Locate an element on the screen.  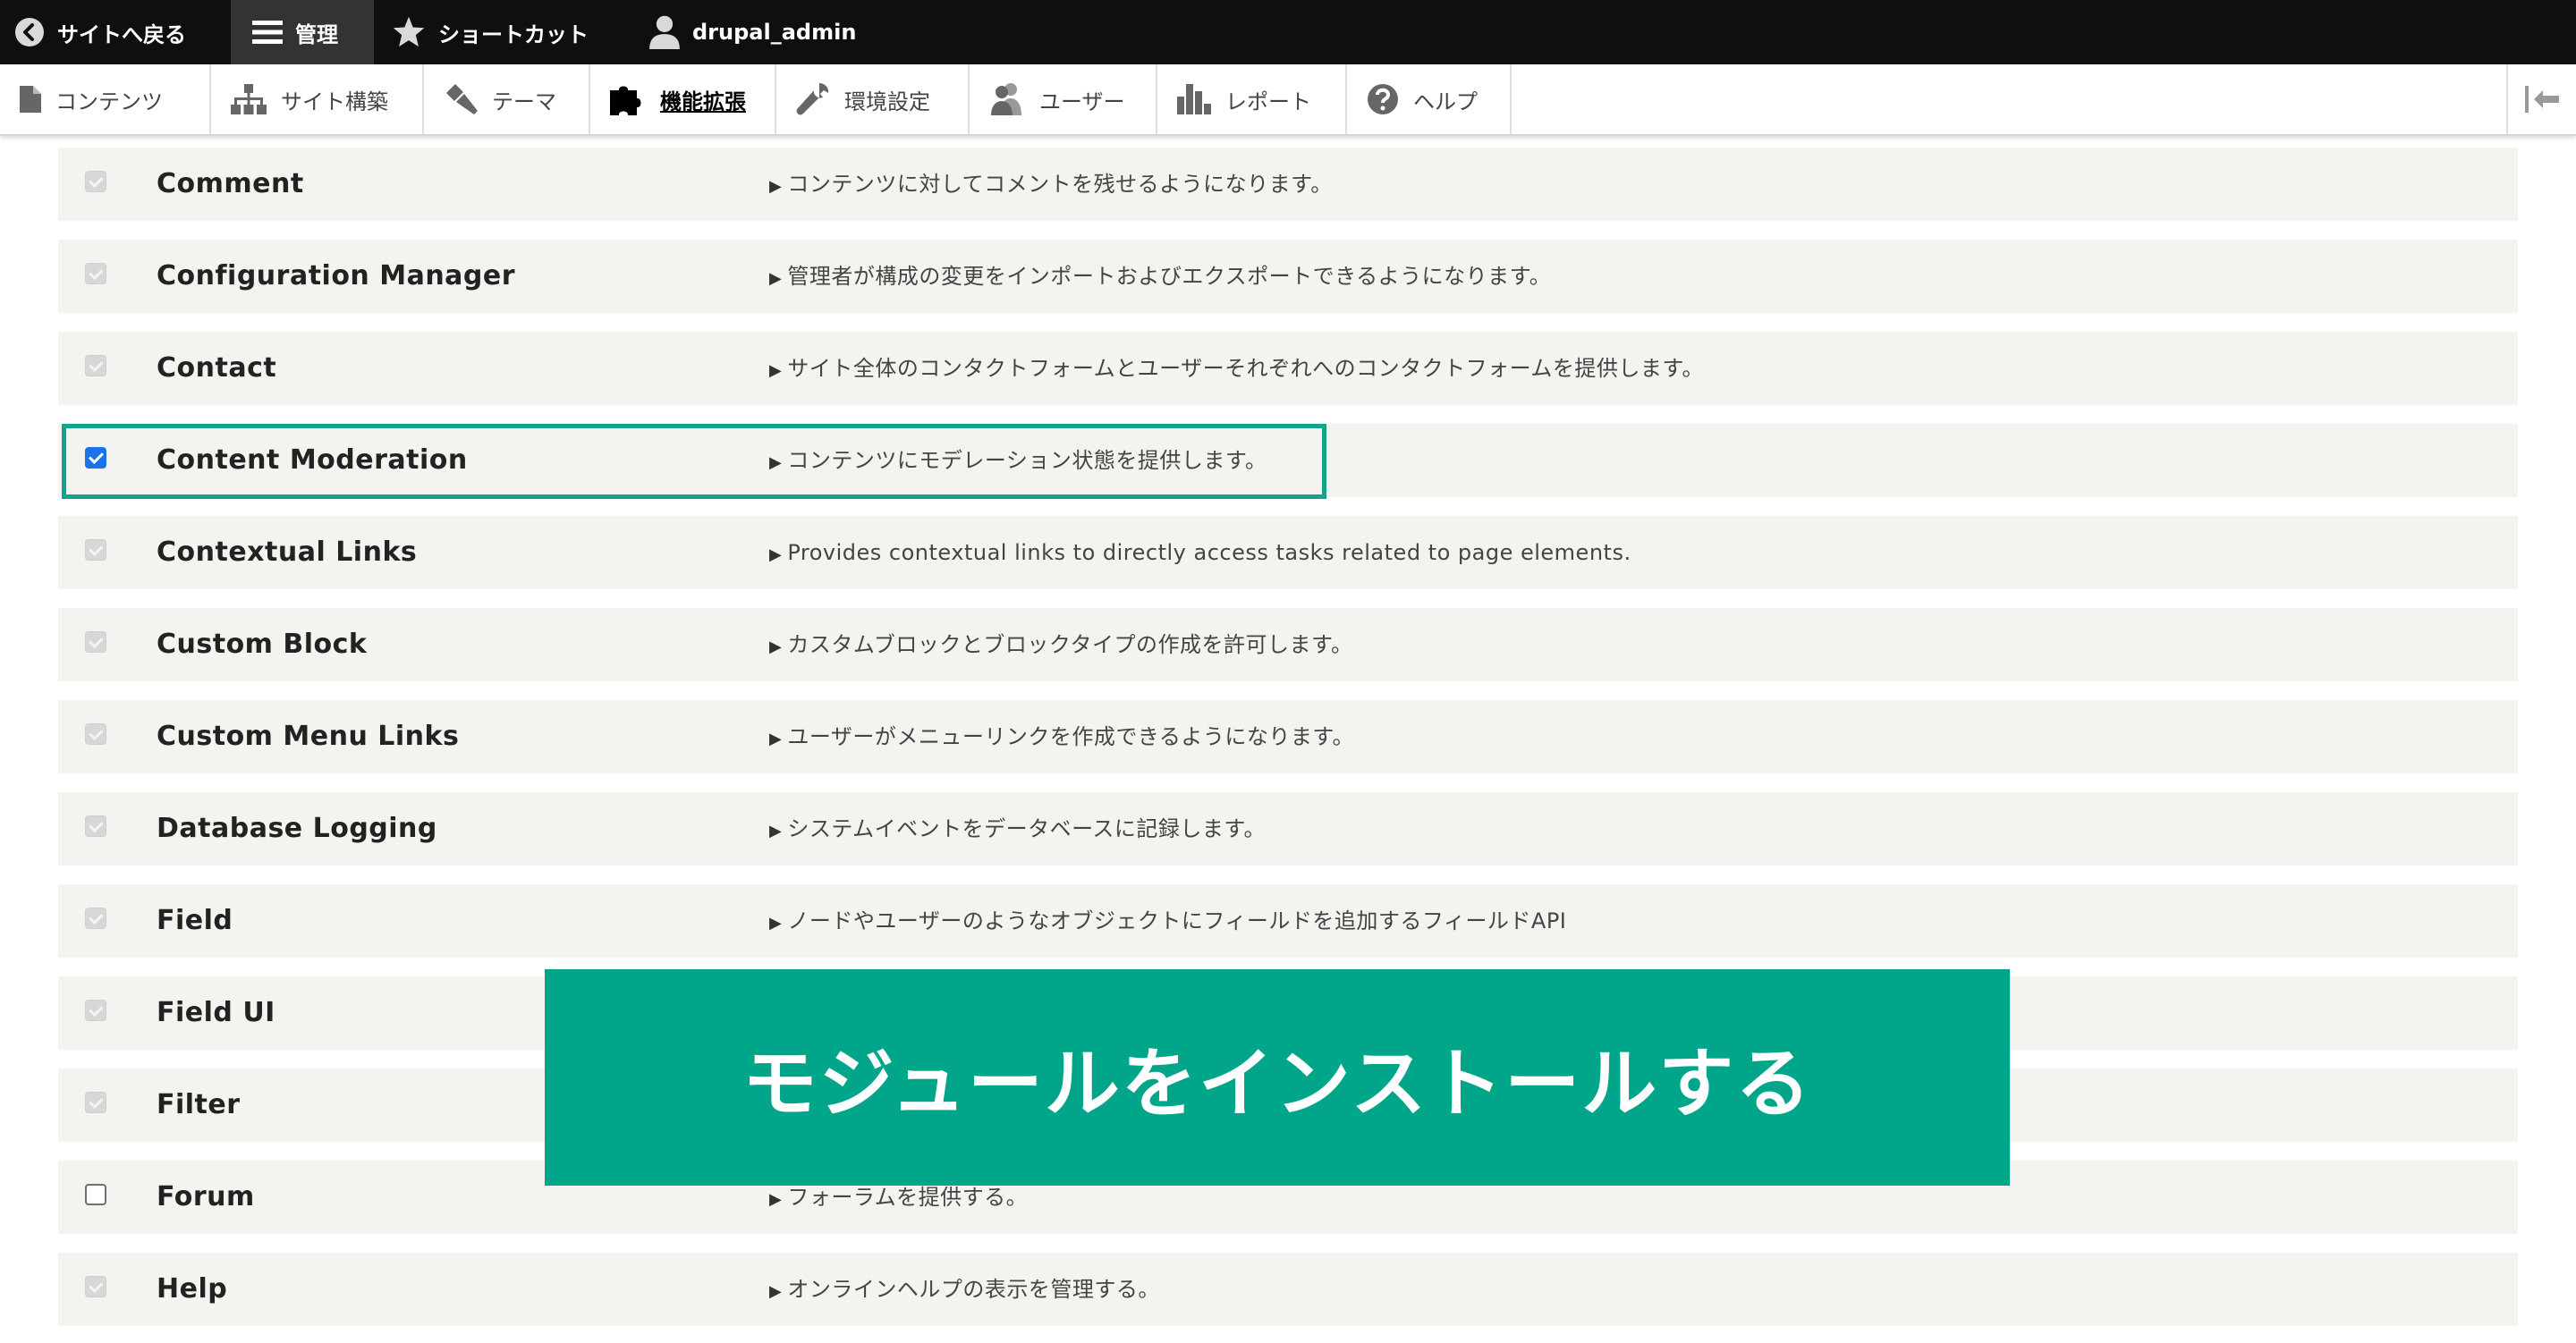
module-name: Custom Menu Links is located at coordinates (308, 736).